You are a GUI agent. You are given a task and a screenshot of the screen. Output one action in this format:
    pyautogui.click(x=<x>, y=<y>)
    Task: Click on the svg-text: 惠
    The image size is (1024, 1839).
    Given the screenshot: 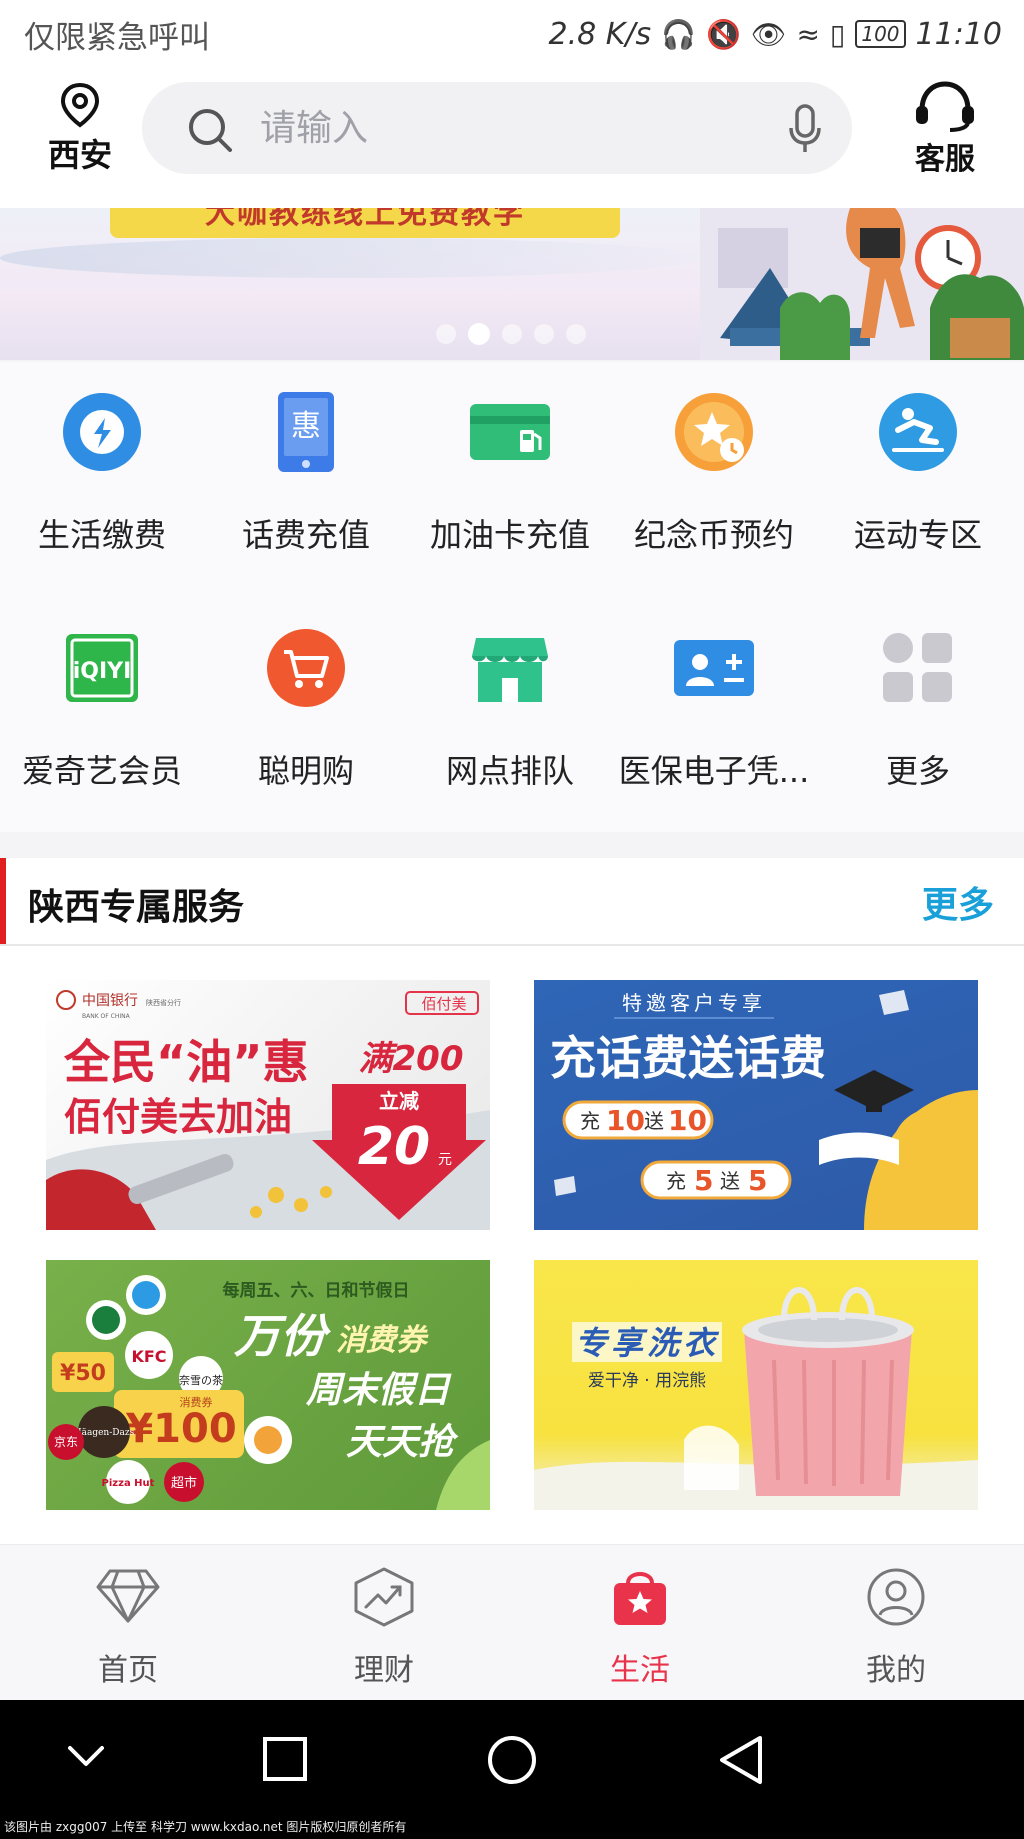 What is the action you would take?
    pyautogui.click(x=306, y=426)
    